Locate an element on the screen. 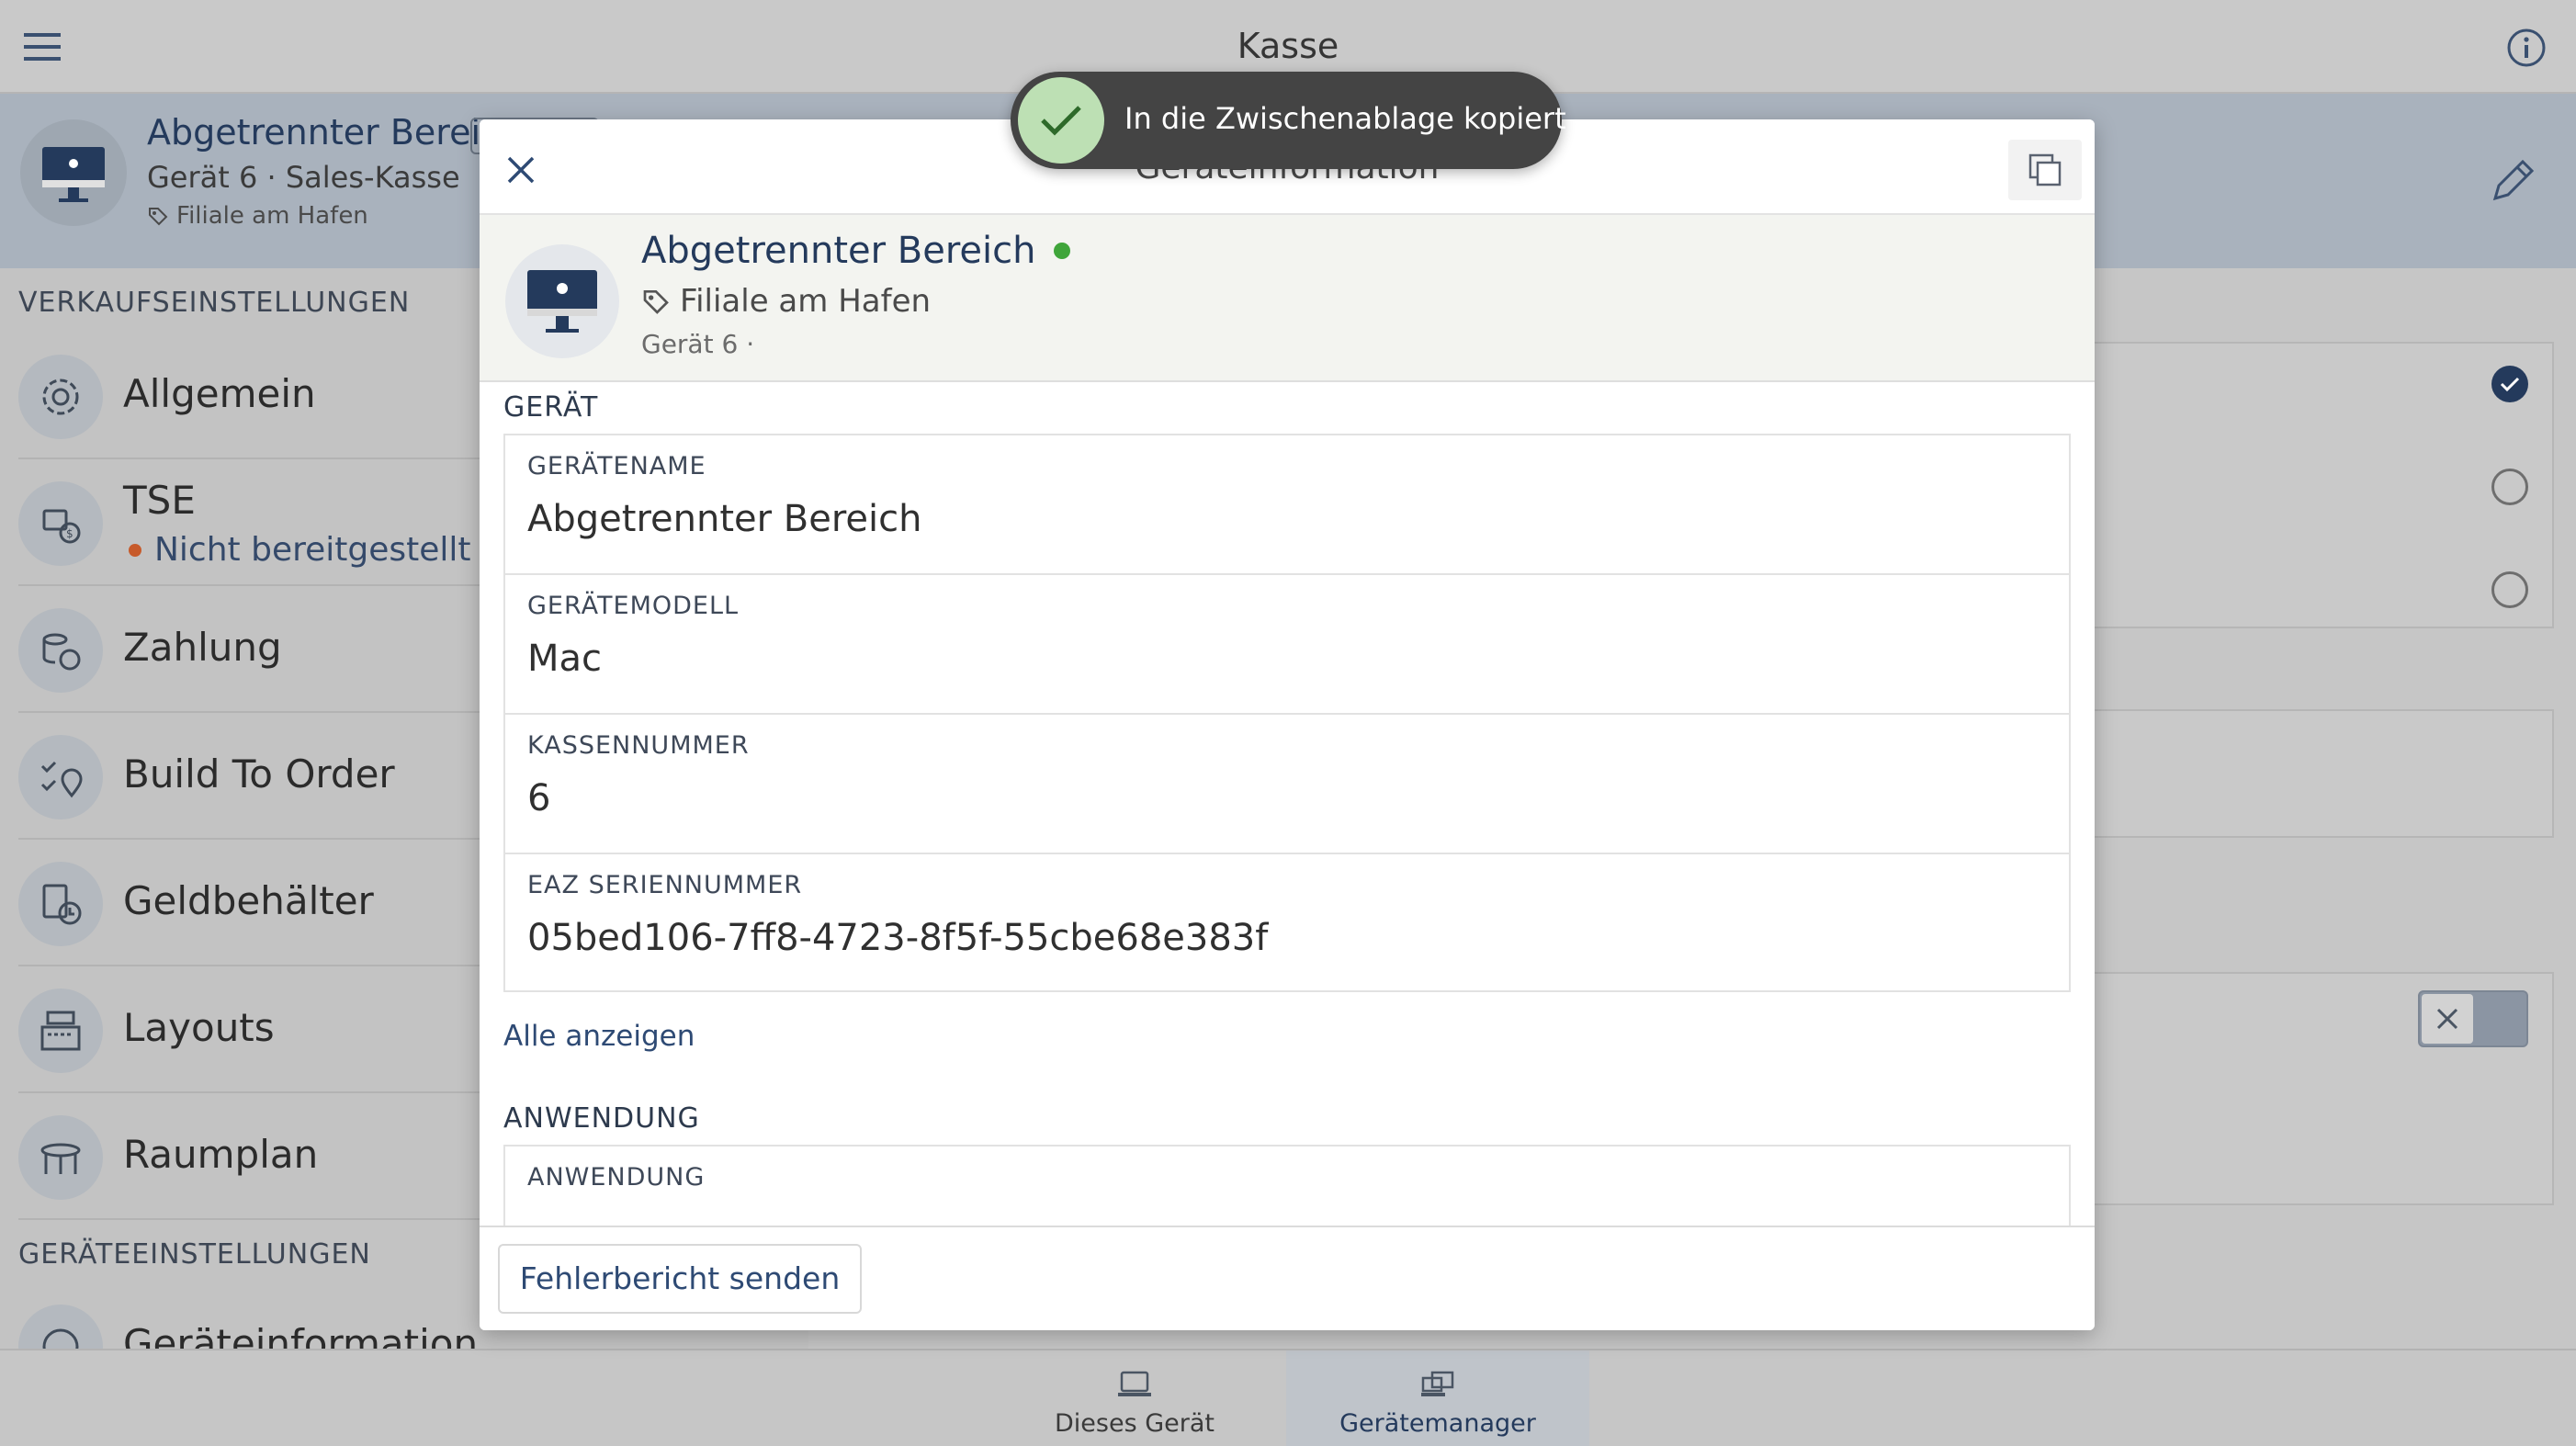  field-value: Abgetrennter Bereich is located at coordinates (724, 519).